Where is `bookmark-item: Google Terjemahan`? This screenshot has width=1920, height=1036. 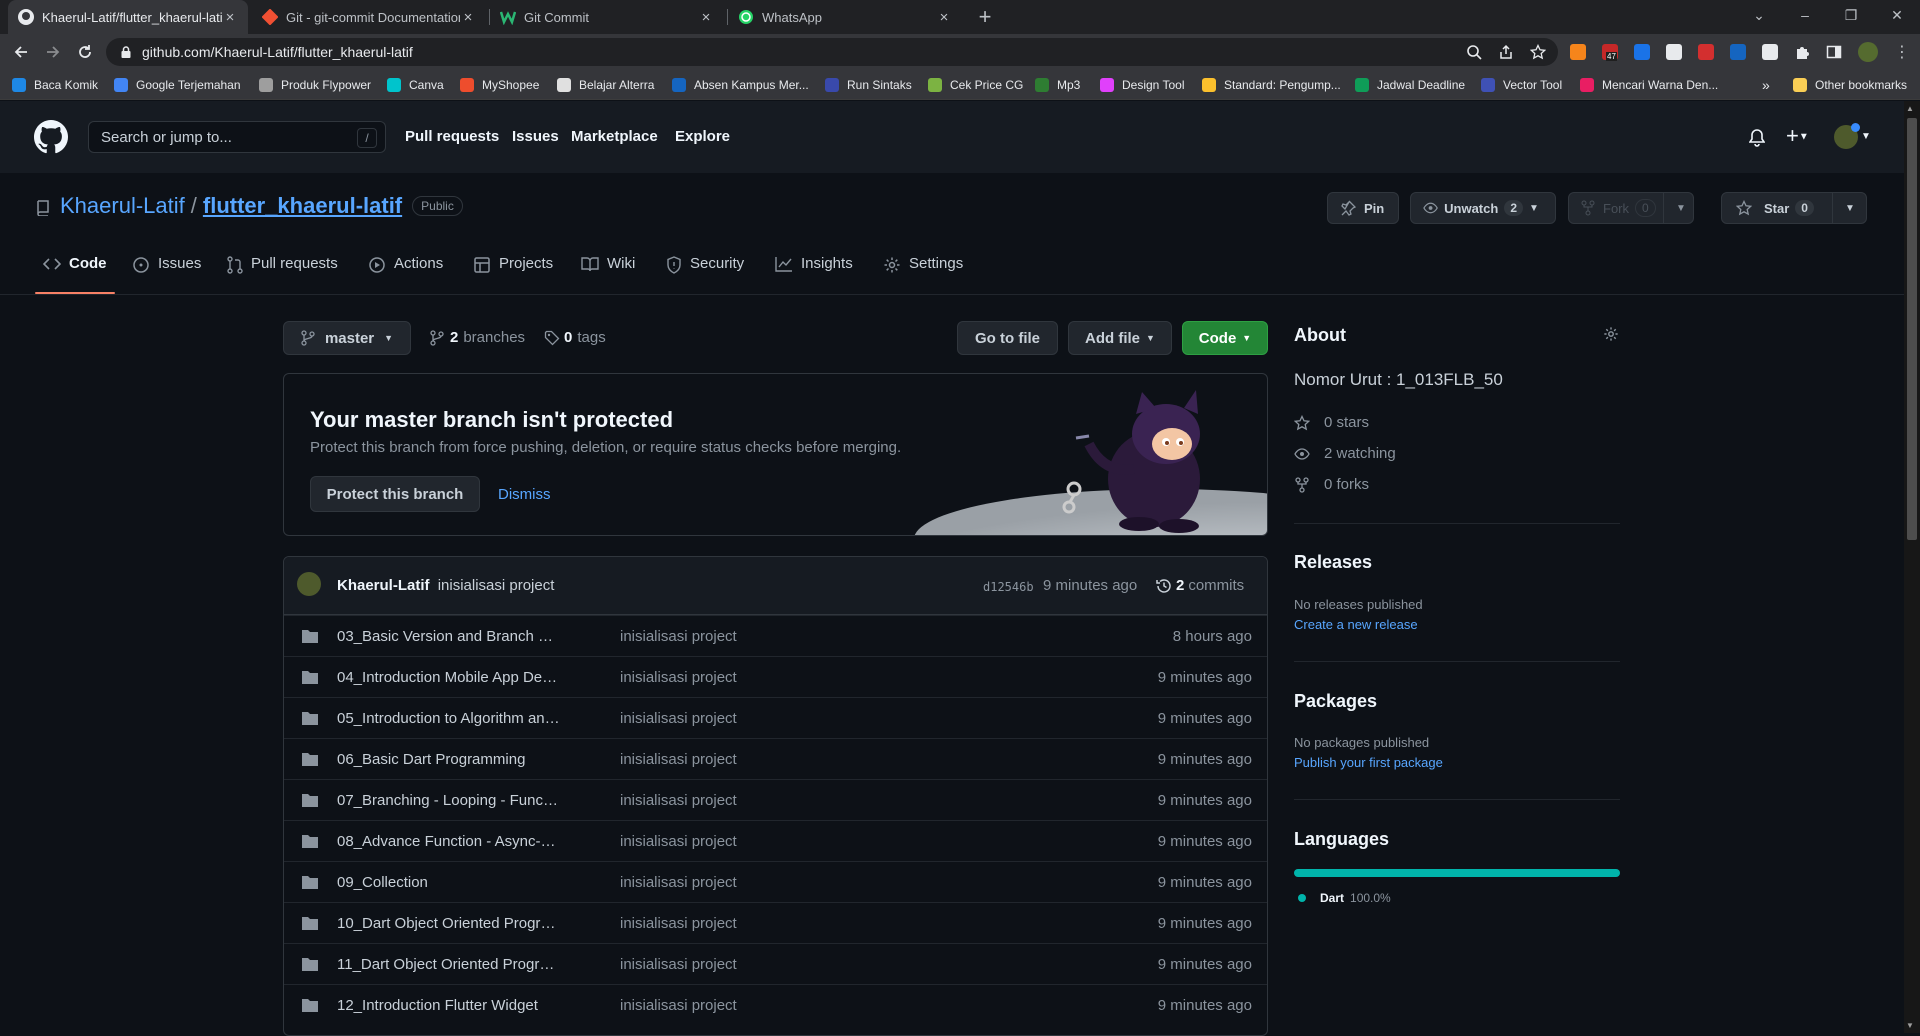
bookmark-item: Google Terjemahan is located at coordinates (177, 85).